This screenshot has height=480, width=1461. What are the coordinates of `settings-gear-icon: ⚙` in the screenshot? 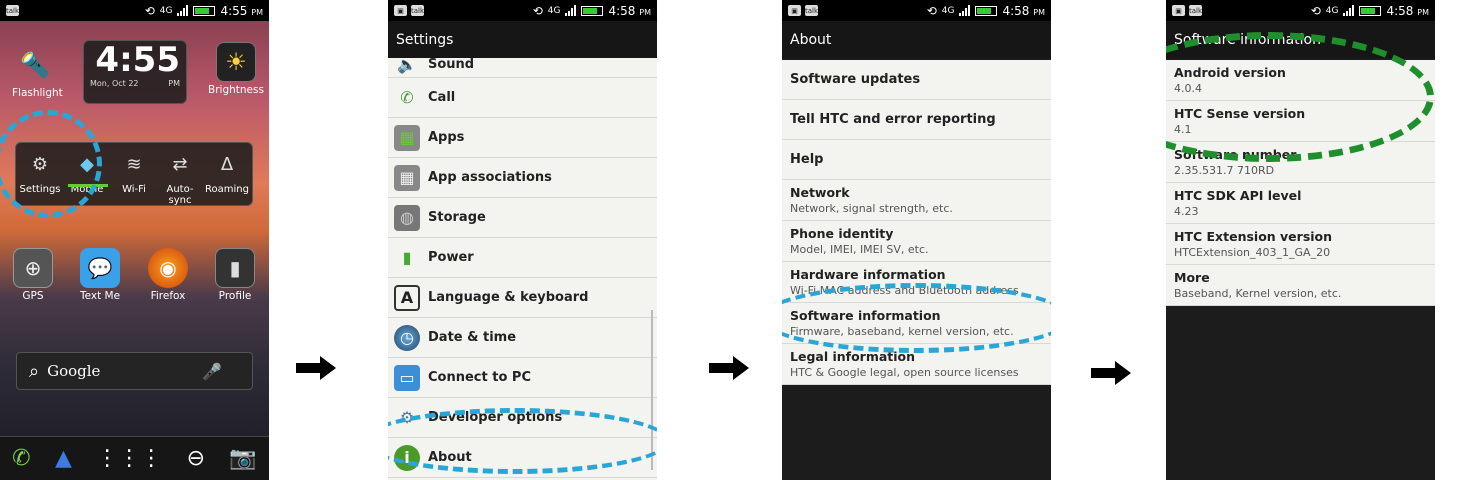 It's located at (40, 164).